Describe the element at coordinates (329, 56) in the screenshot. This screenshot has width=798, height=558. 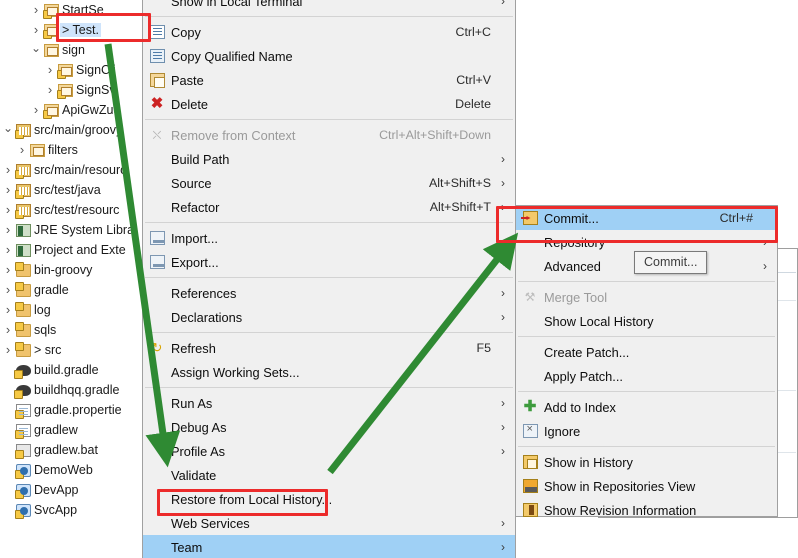
I see `menu-item-copy-qualified-name: Copy Qualified Name›` at that location.